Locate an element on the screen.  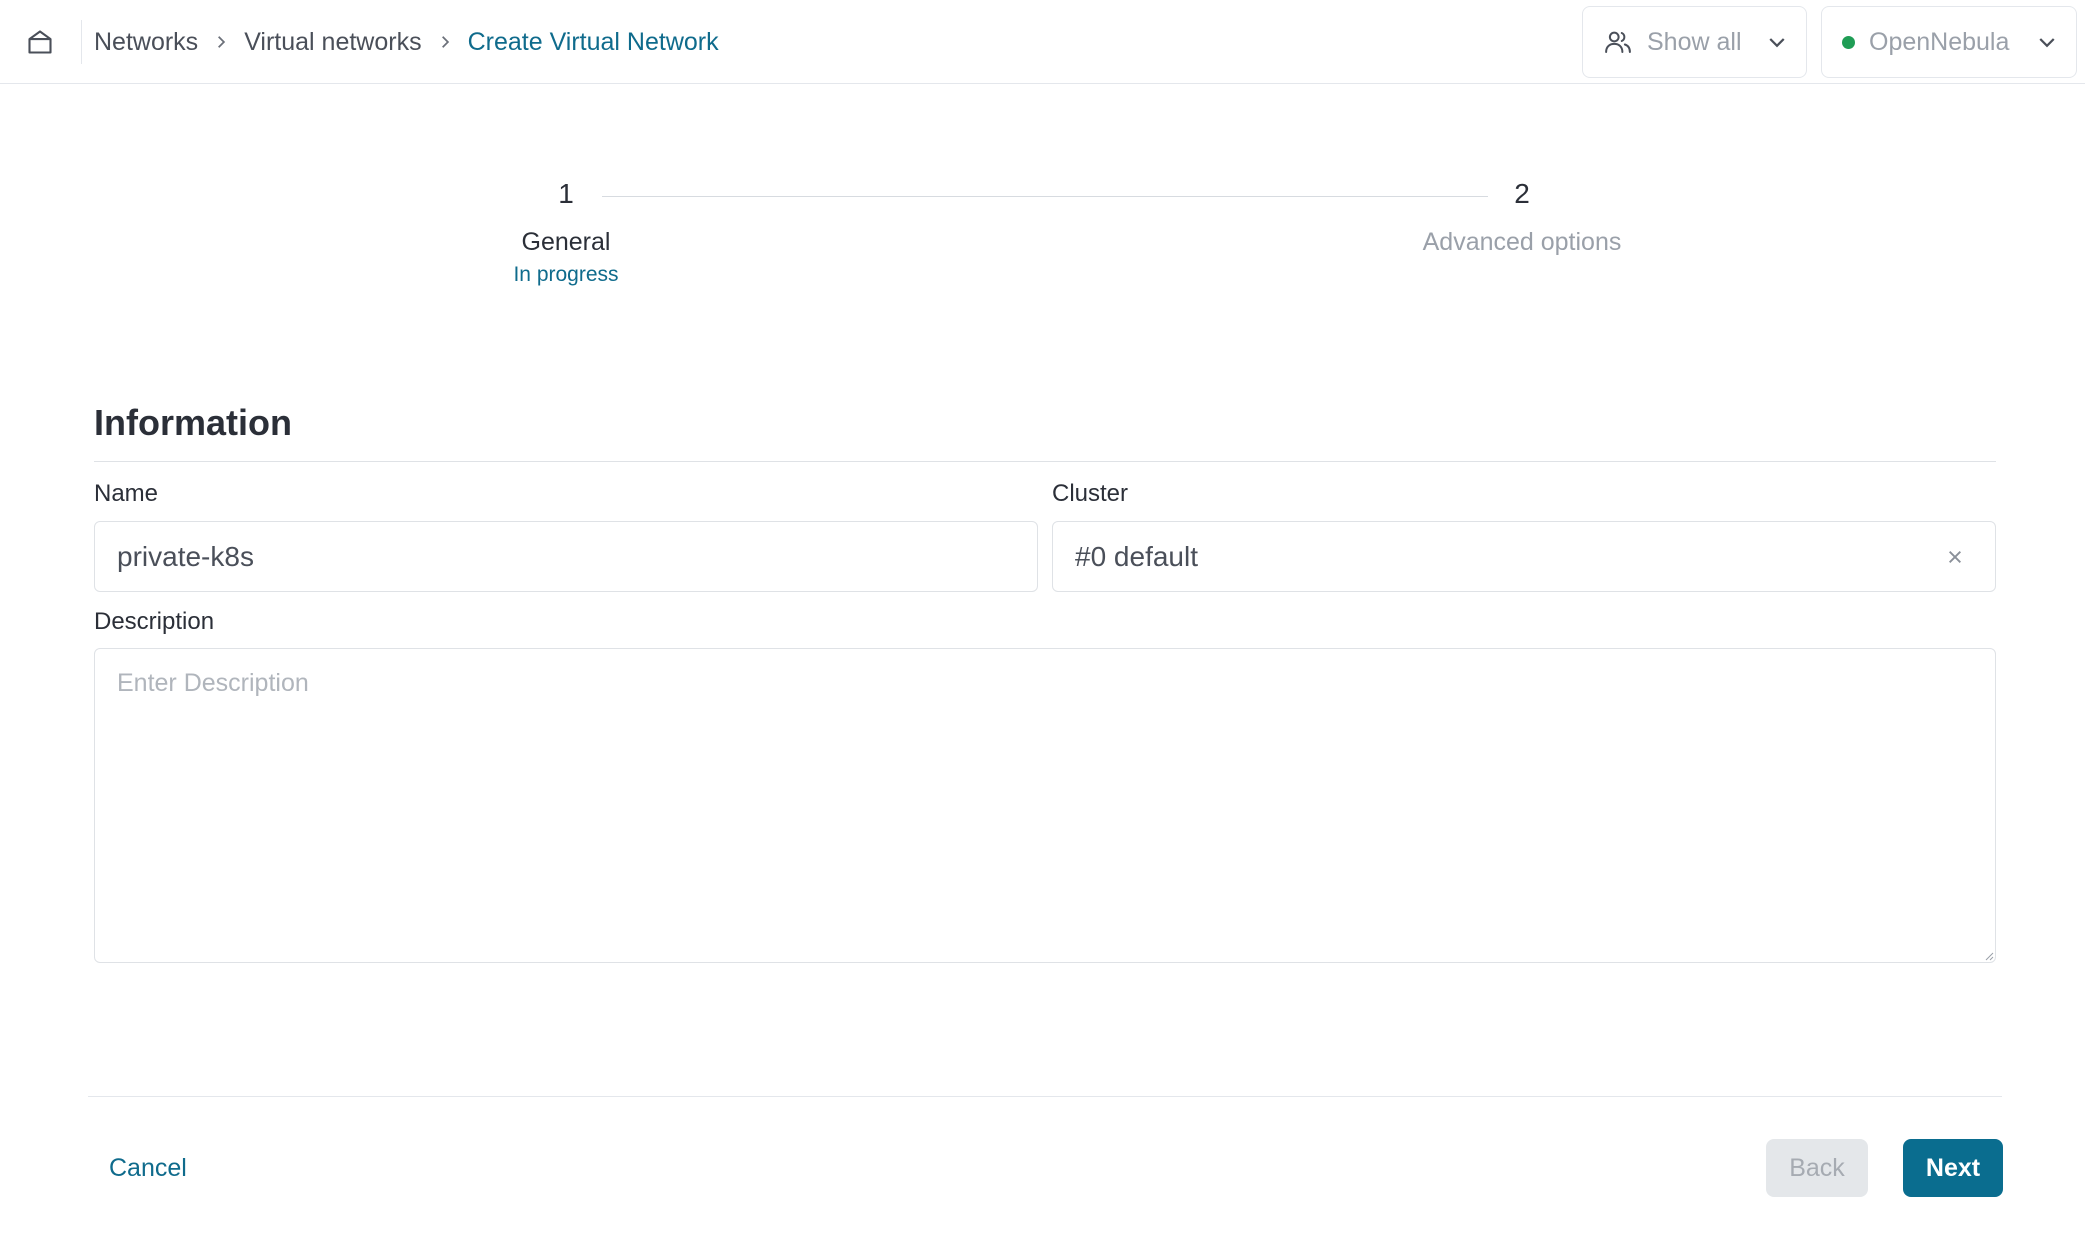
breadcrumb-virtual-networks: Virtual networks is located at coordinates (332, 42).